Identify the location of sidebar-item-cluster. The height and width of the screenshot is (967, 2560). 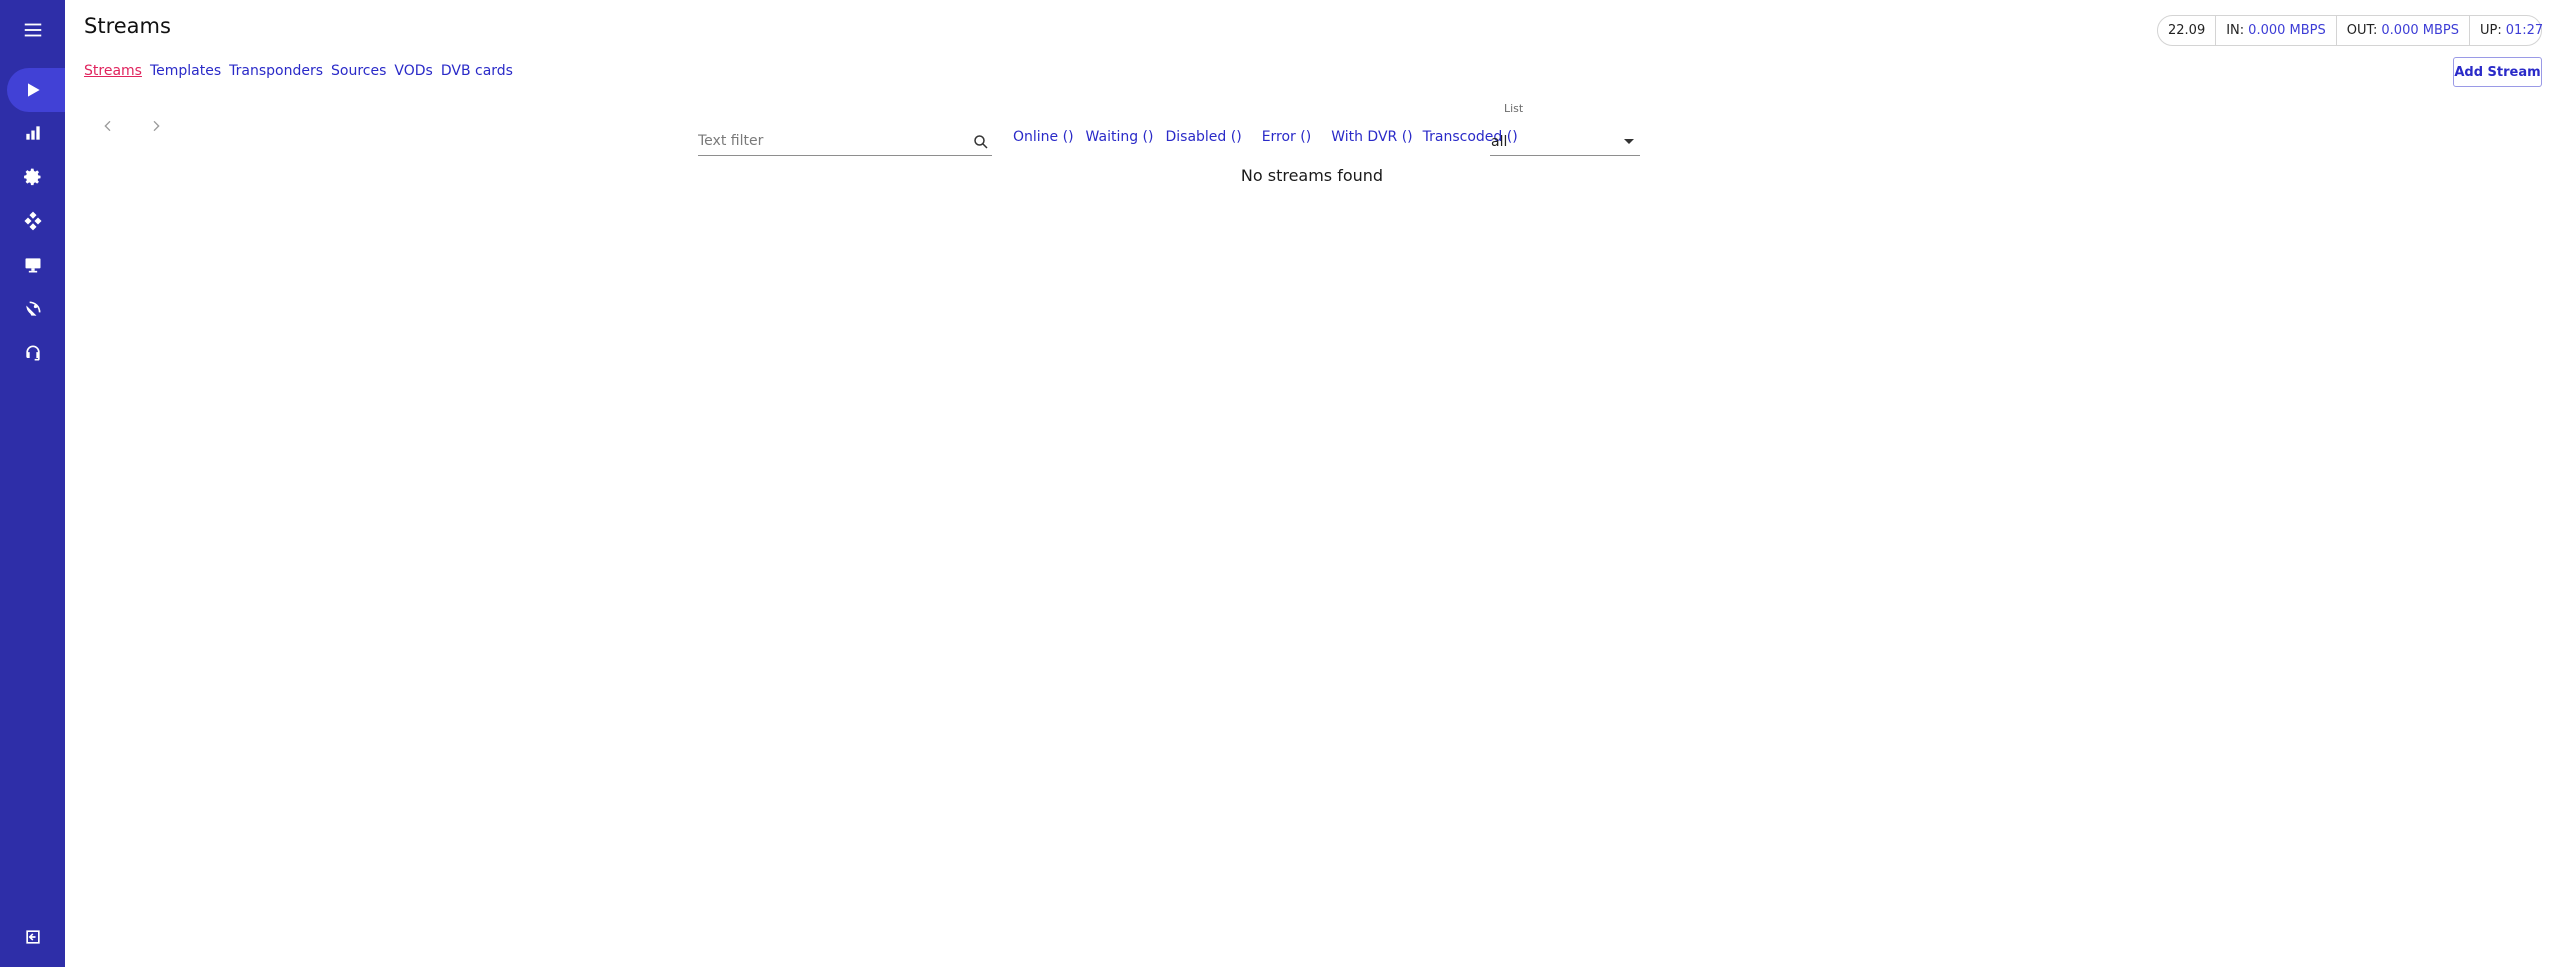
(32, 221).